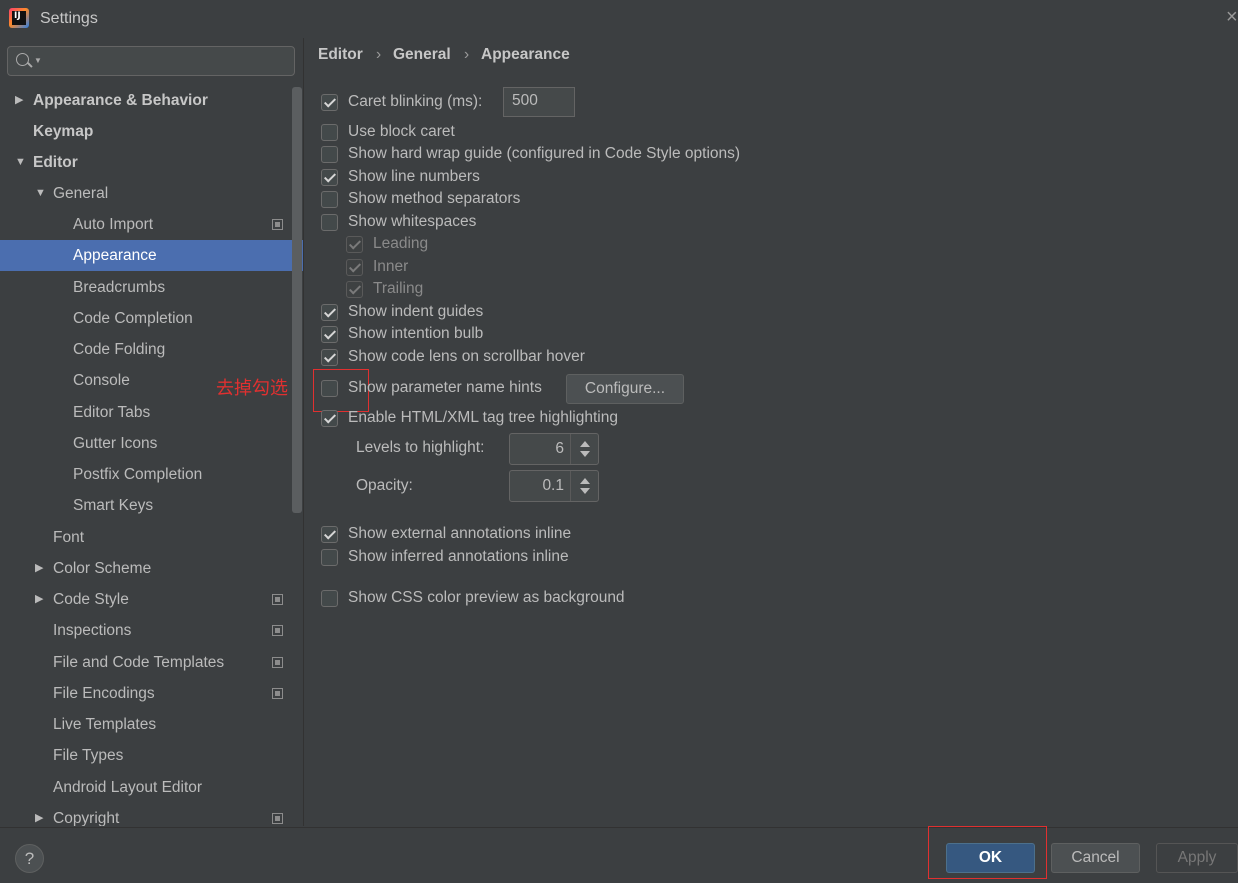  What do you see at coordinates (1095, 858) in the screenshot?
I see `cancel-button: Cancel` at bounding box center [1095, 858].